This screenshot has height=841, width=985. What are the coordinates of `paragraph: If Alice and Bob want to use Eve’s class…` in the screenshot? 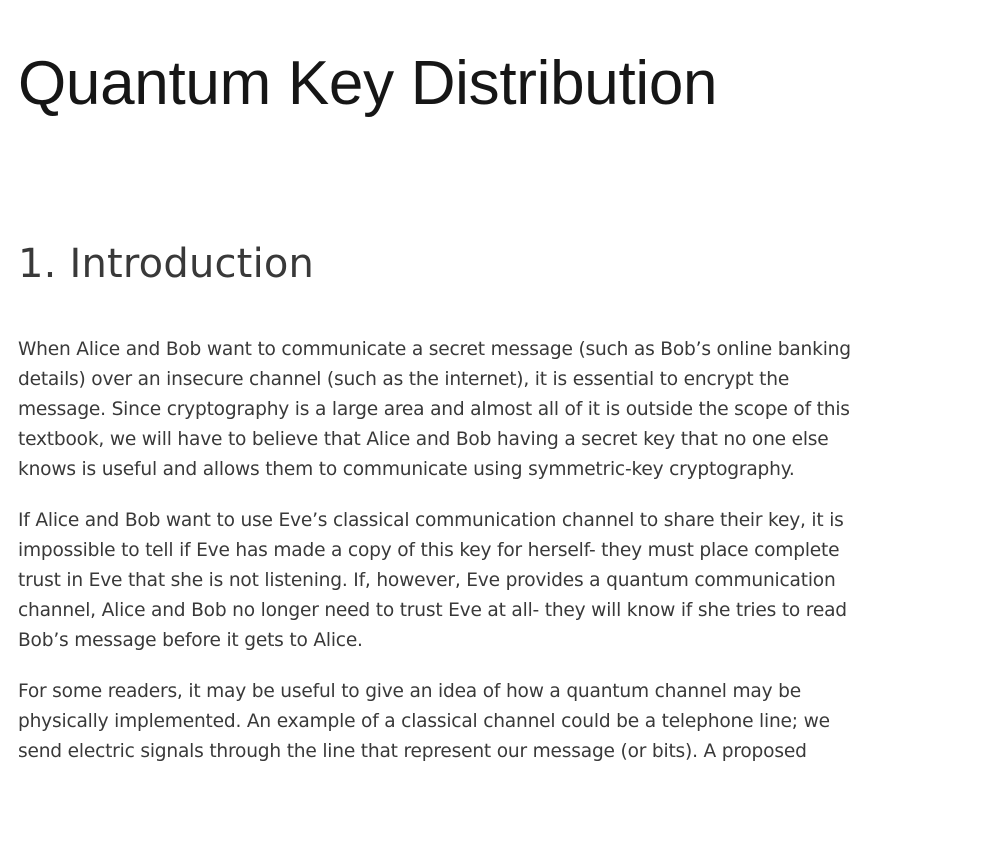 It's located at (432, 580).